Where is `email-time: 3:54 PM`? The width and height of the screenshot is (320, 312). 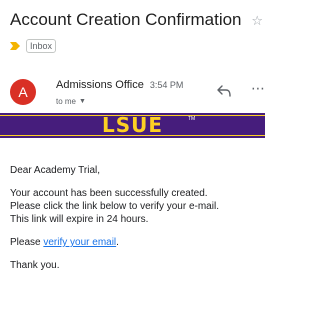
email-time: 3:54 PM is located at coordinates (166, 85).